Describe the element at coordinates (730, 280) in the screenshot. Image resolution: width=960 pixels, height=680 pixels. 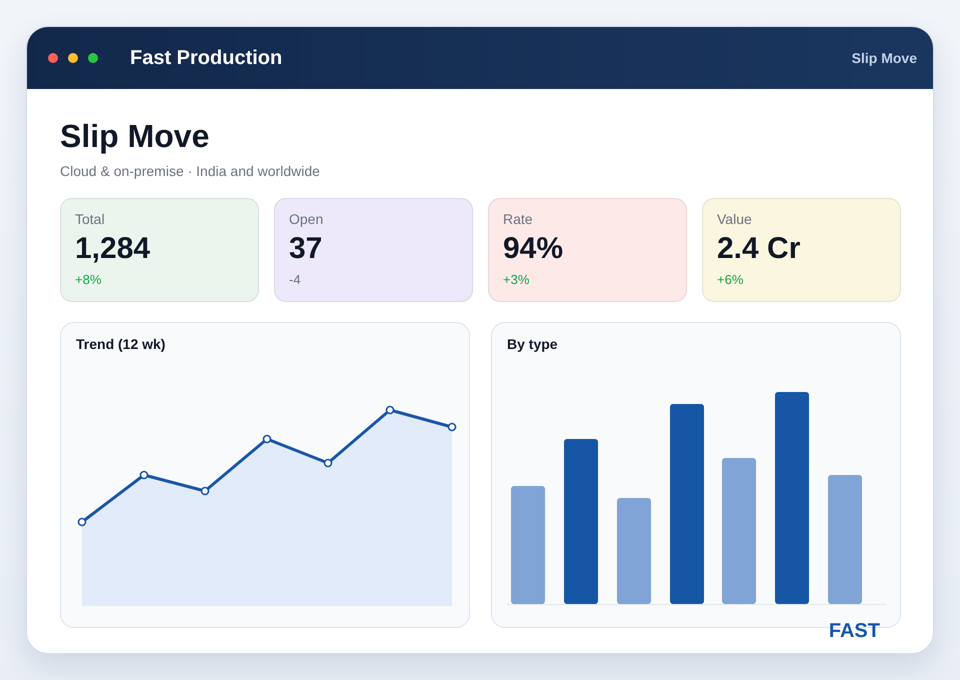
I see `kpi-delta: +6%` at that location.